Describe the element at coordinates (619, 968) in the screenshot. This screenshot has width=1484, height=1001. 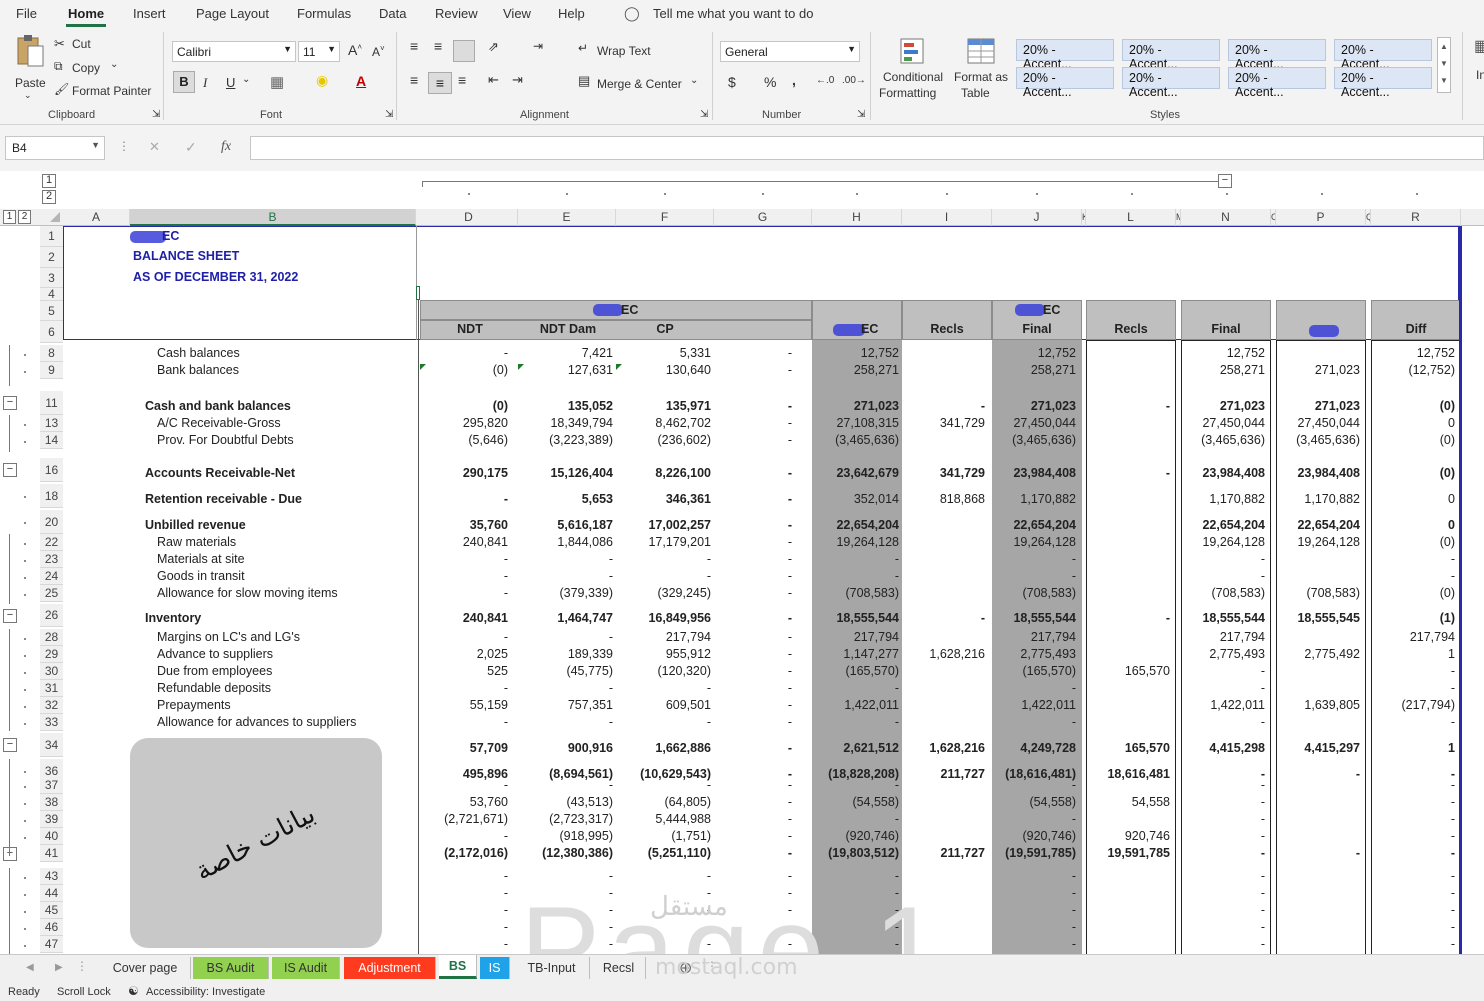
I see `sheet-tab: Recsl` at that location.